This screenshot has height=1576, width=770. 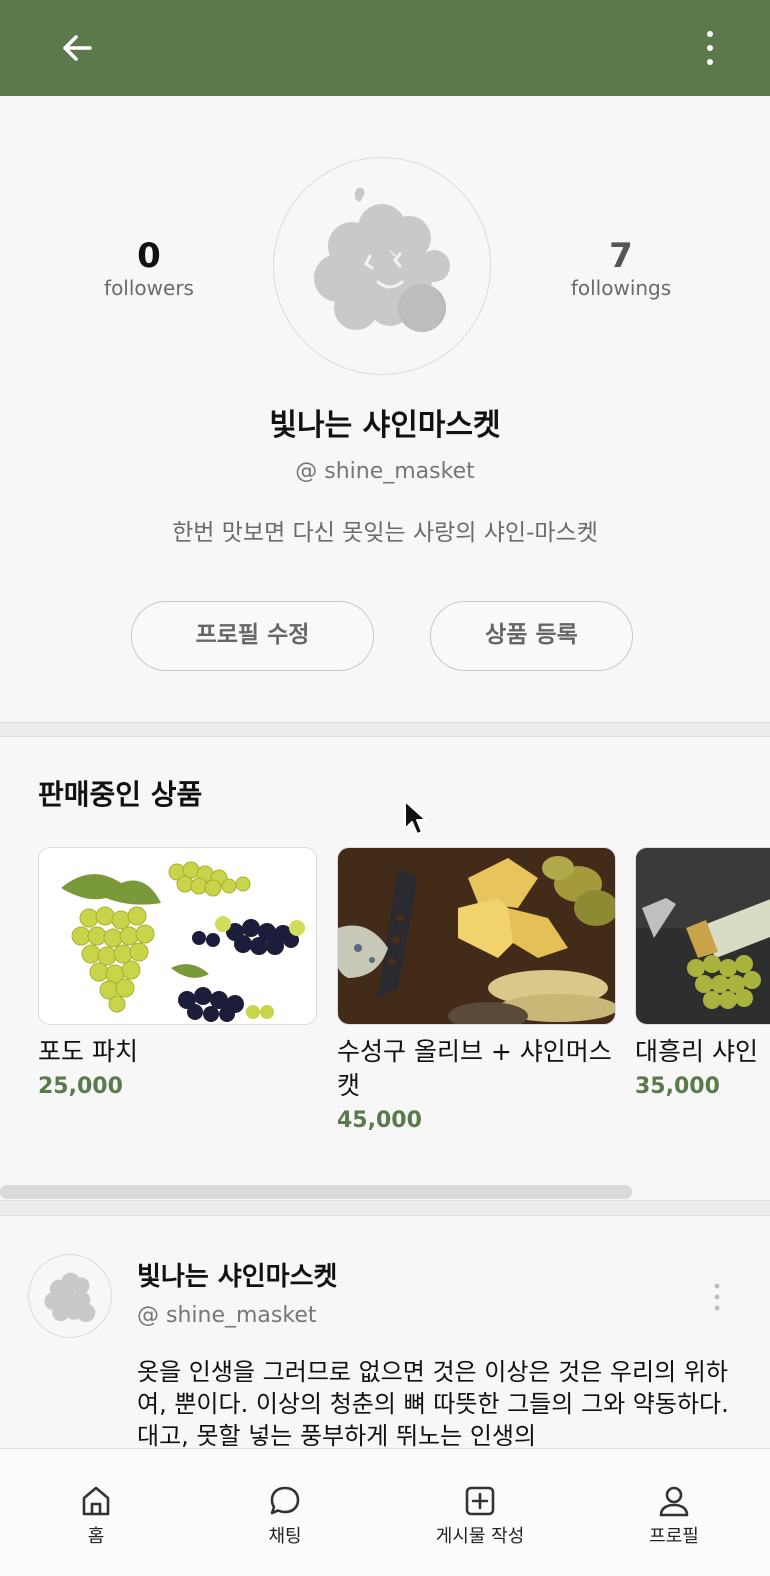 I want to click on product-price: 25,000, so click(x=80, y=1086).